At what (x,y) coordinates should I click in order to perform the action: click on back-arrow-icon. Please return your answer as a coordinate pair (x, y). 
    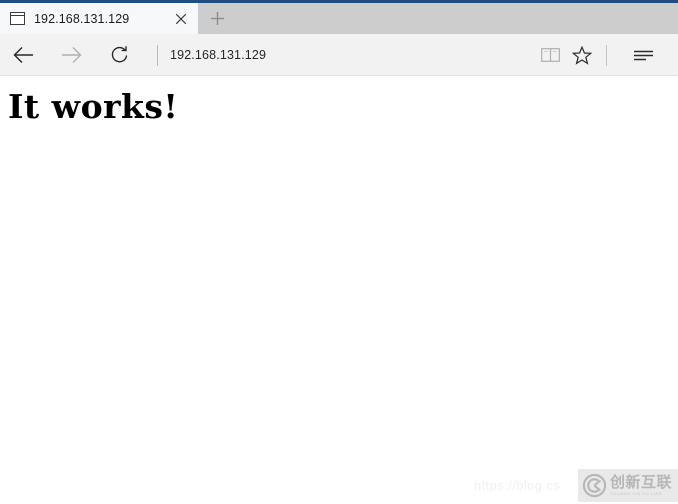
    Looking at the image, I should click on (24, 55).